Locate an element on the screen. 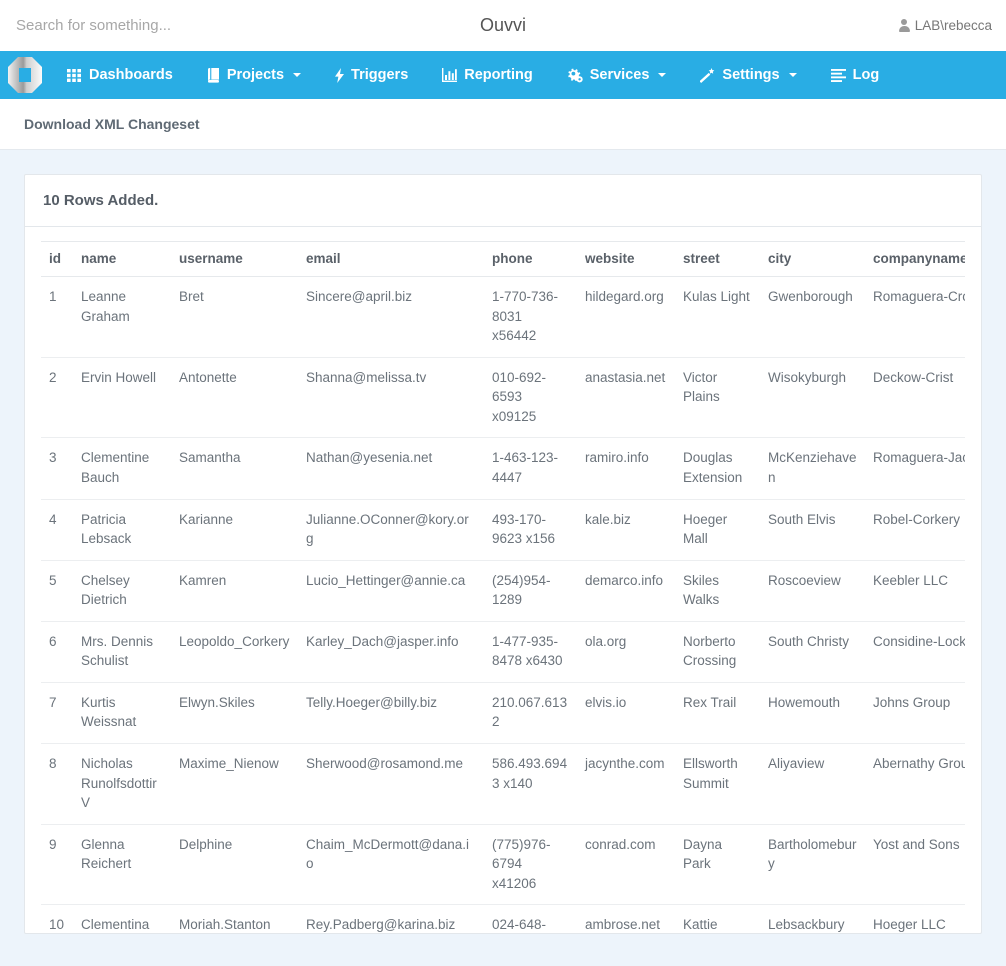 Image resolution: width=1006 pixels, height=966 pixels. bar-chart-icon is located at coordinates (450, 75).